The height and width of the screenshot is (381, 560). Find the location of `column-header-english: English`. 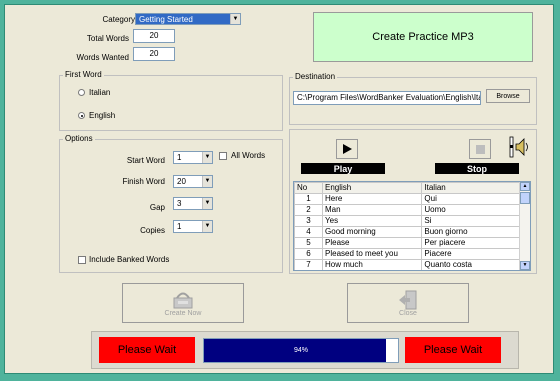

column-header-english: English is located at coordinates (372, 188).